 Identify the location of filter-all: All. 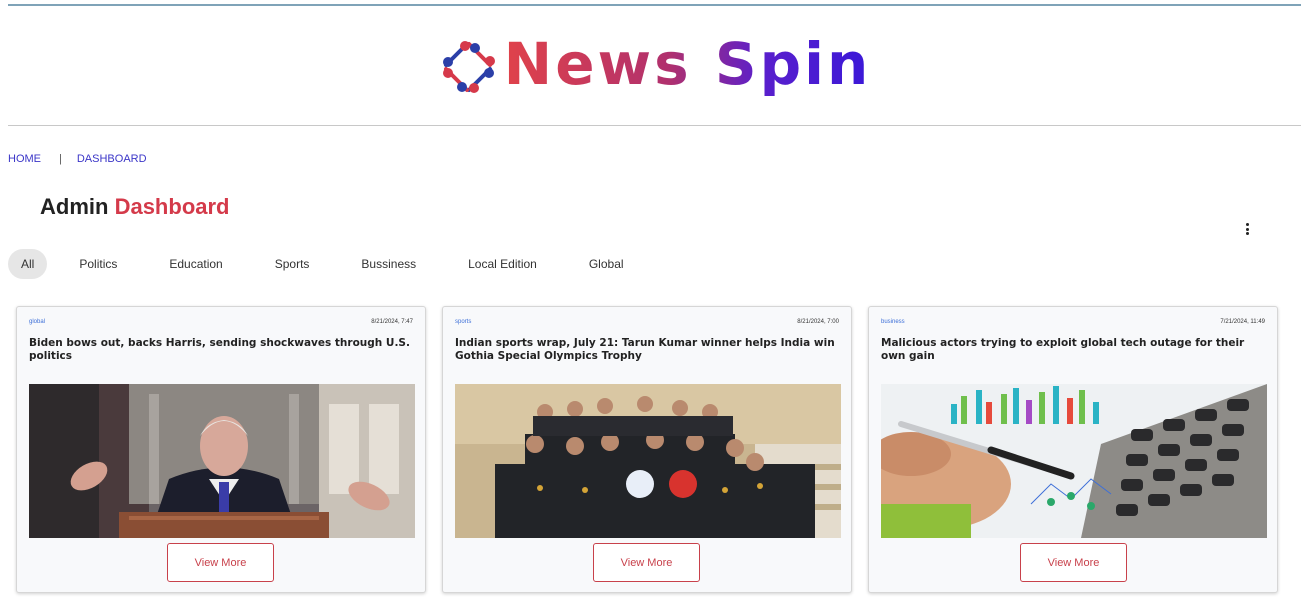
(28, 264).